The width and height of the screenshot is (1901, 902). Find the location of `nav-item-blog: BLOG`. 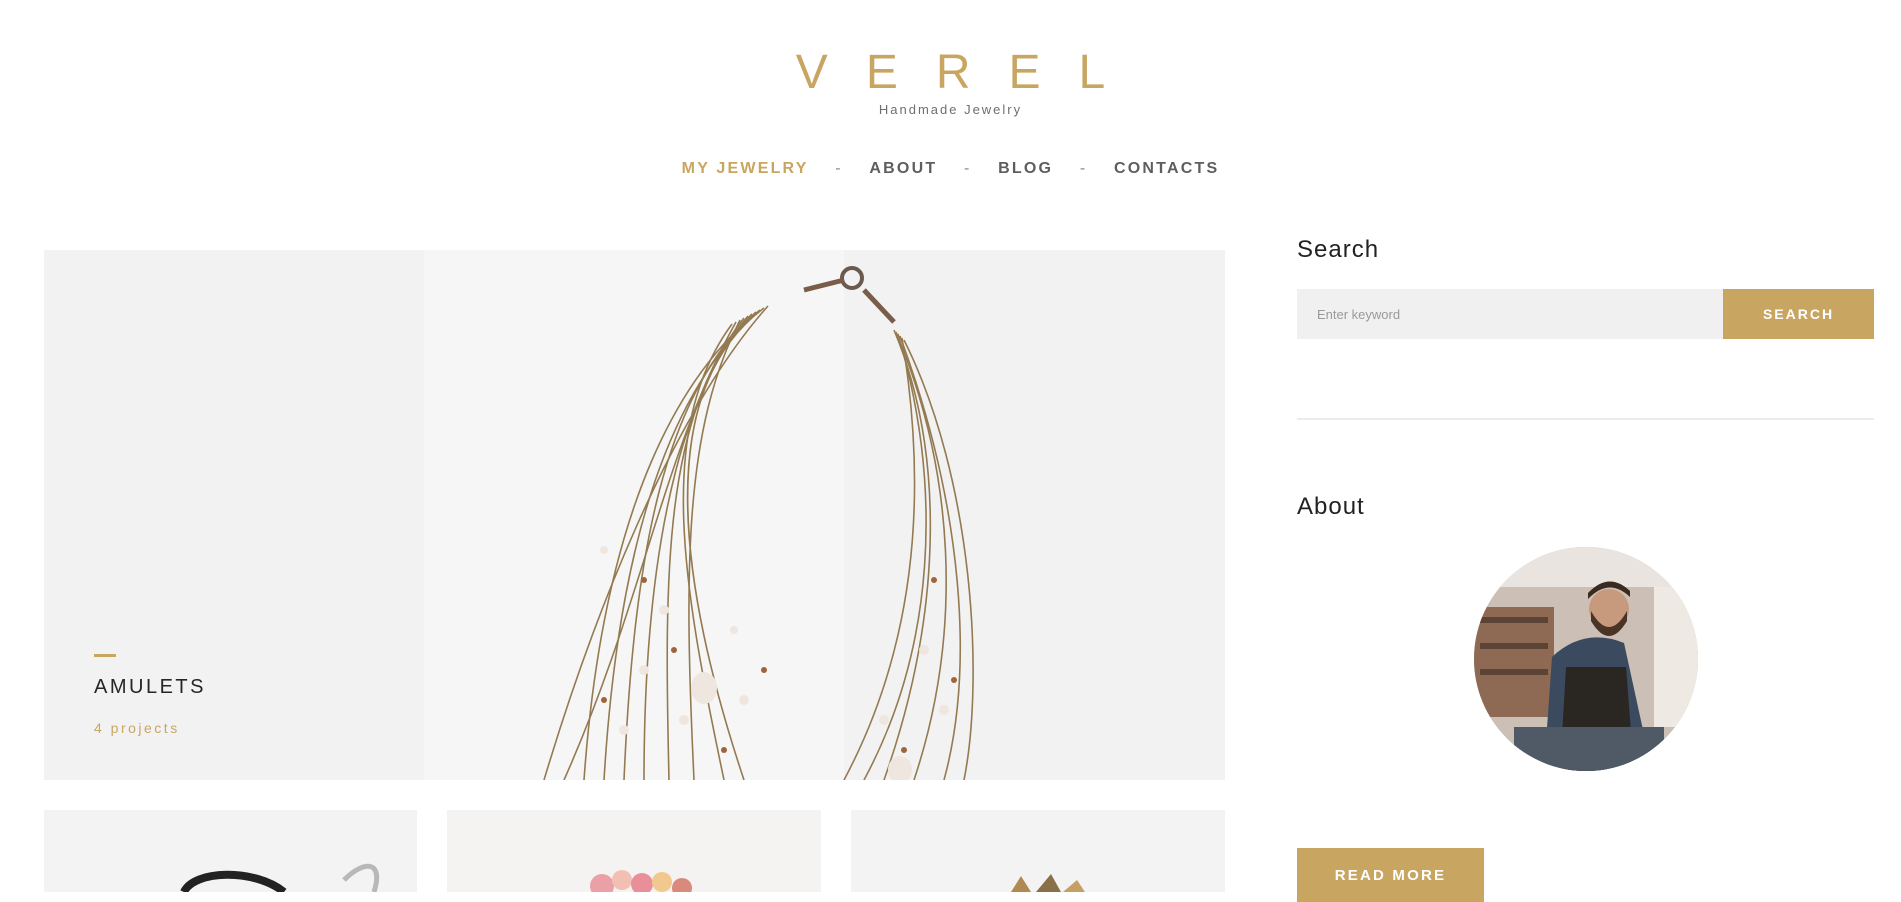

nav-item-blog: BLOG is located at coordinates (1025, 169).